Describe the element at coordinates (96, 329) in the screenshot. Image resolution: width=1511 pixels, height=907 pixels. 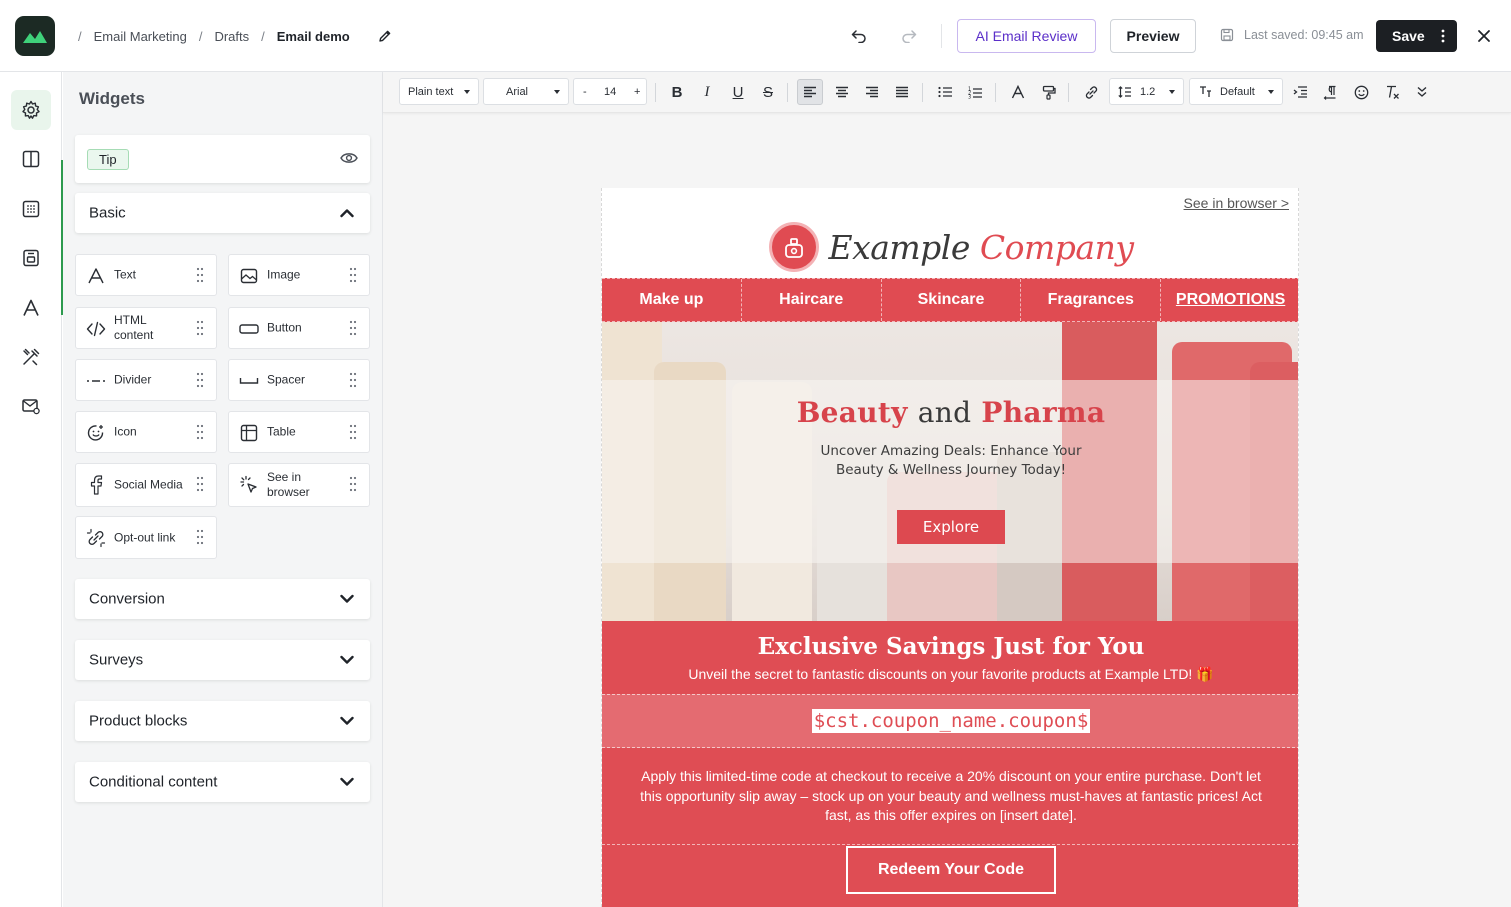
I see `code-icon` at that location.